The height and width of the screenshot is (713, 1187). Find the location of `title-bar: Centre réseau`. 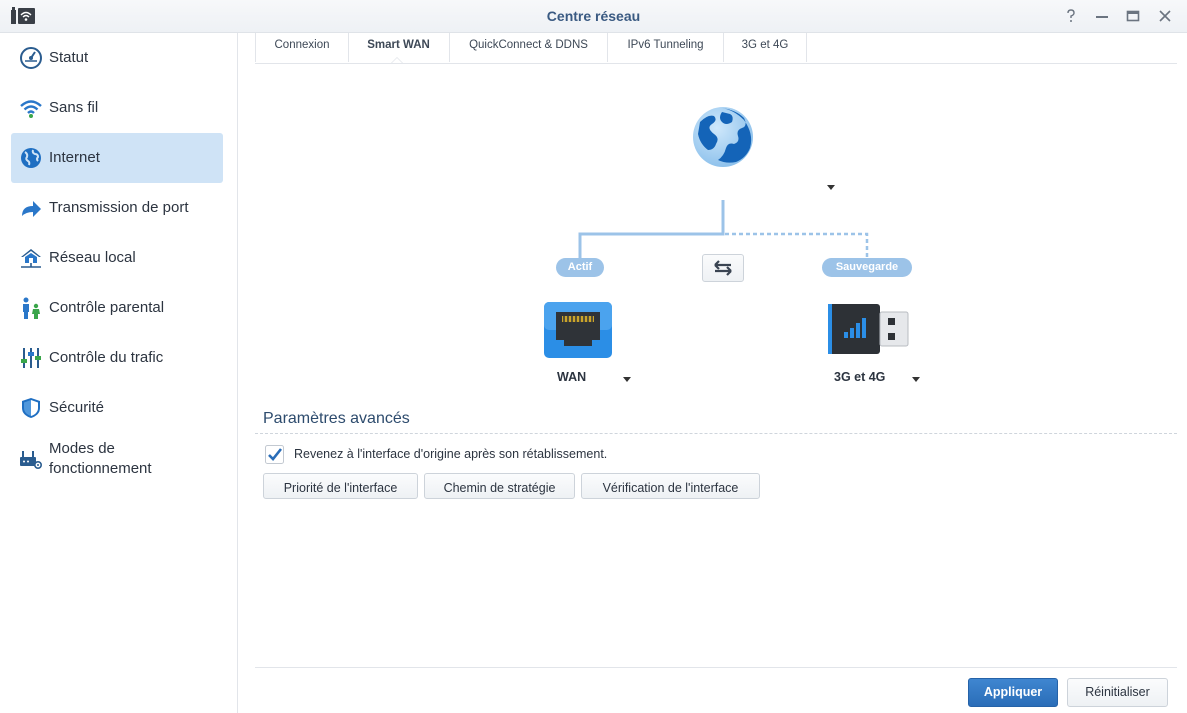

title-bar: Centre réseau is located at coordinates (593, 16).